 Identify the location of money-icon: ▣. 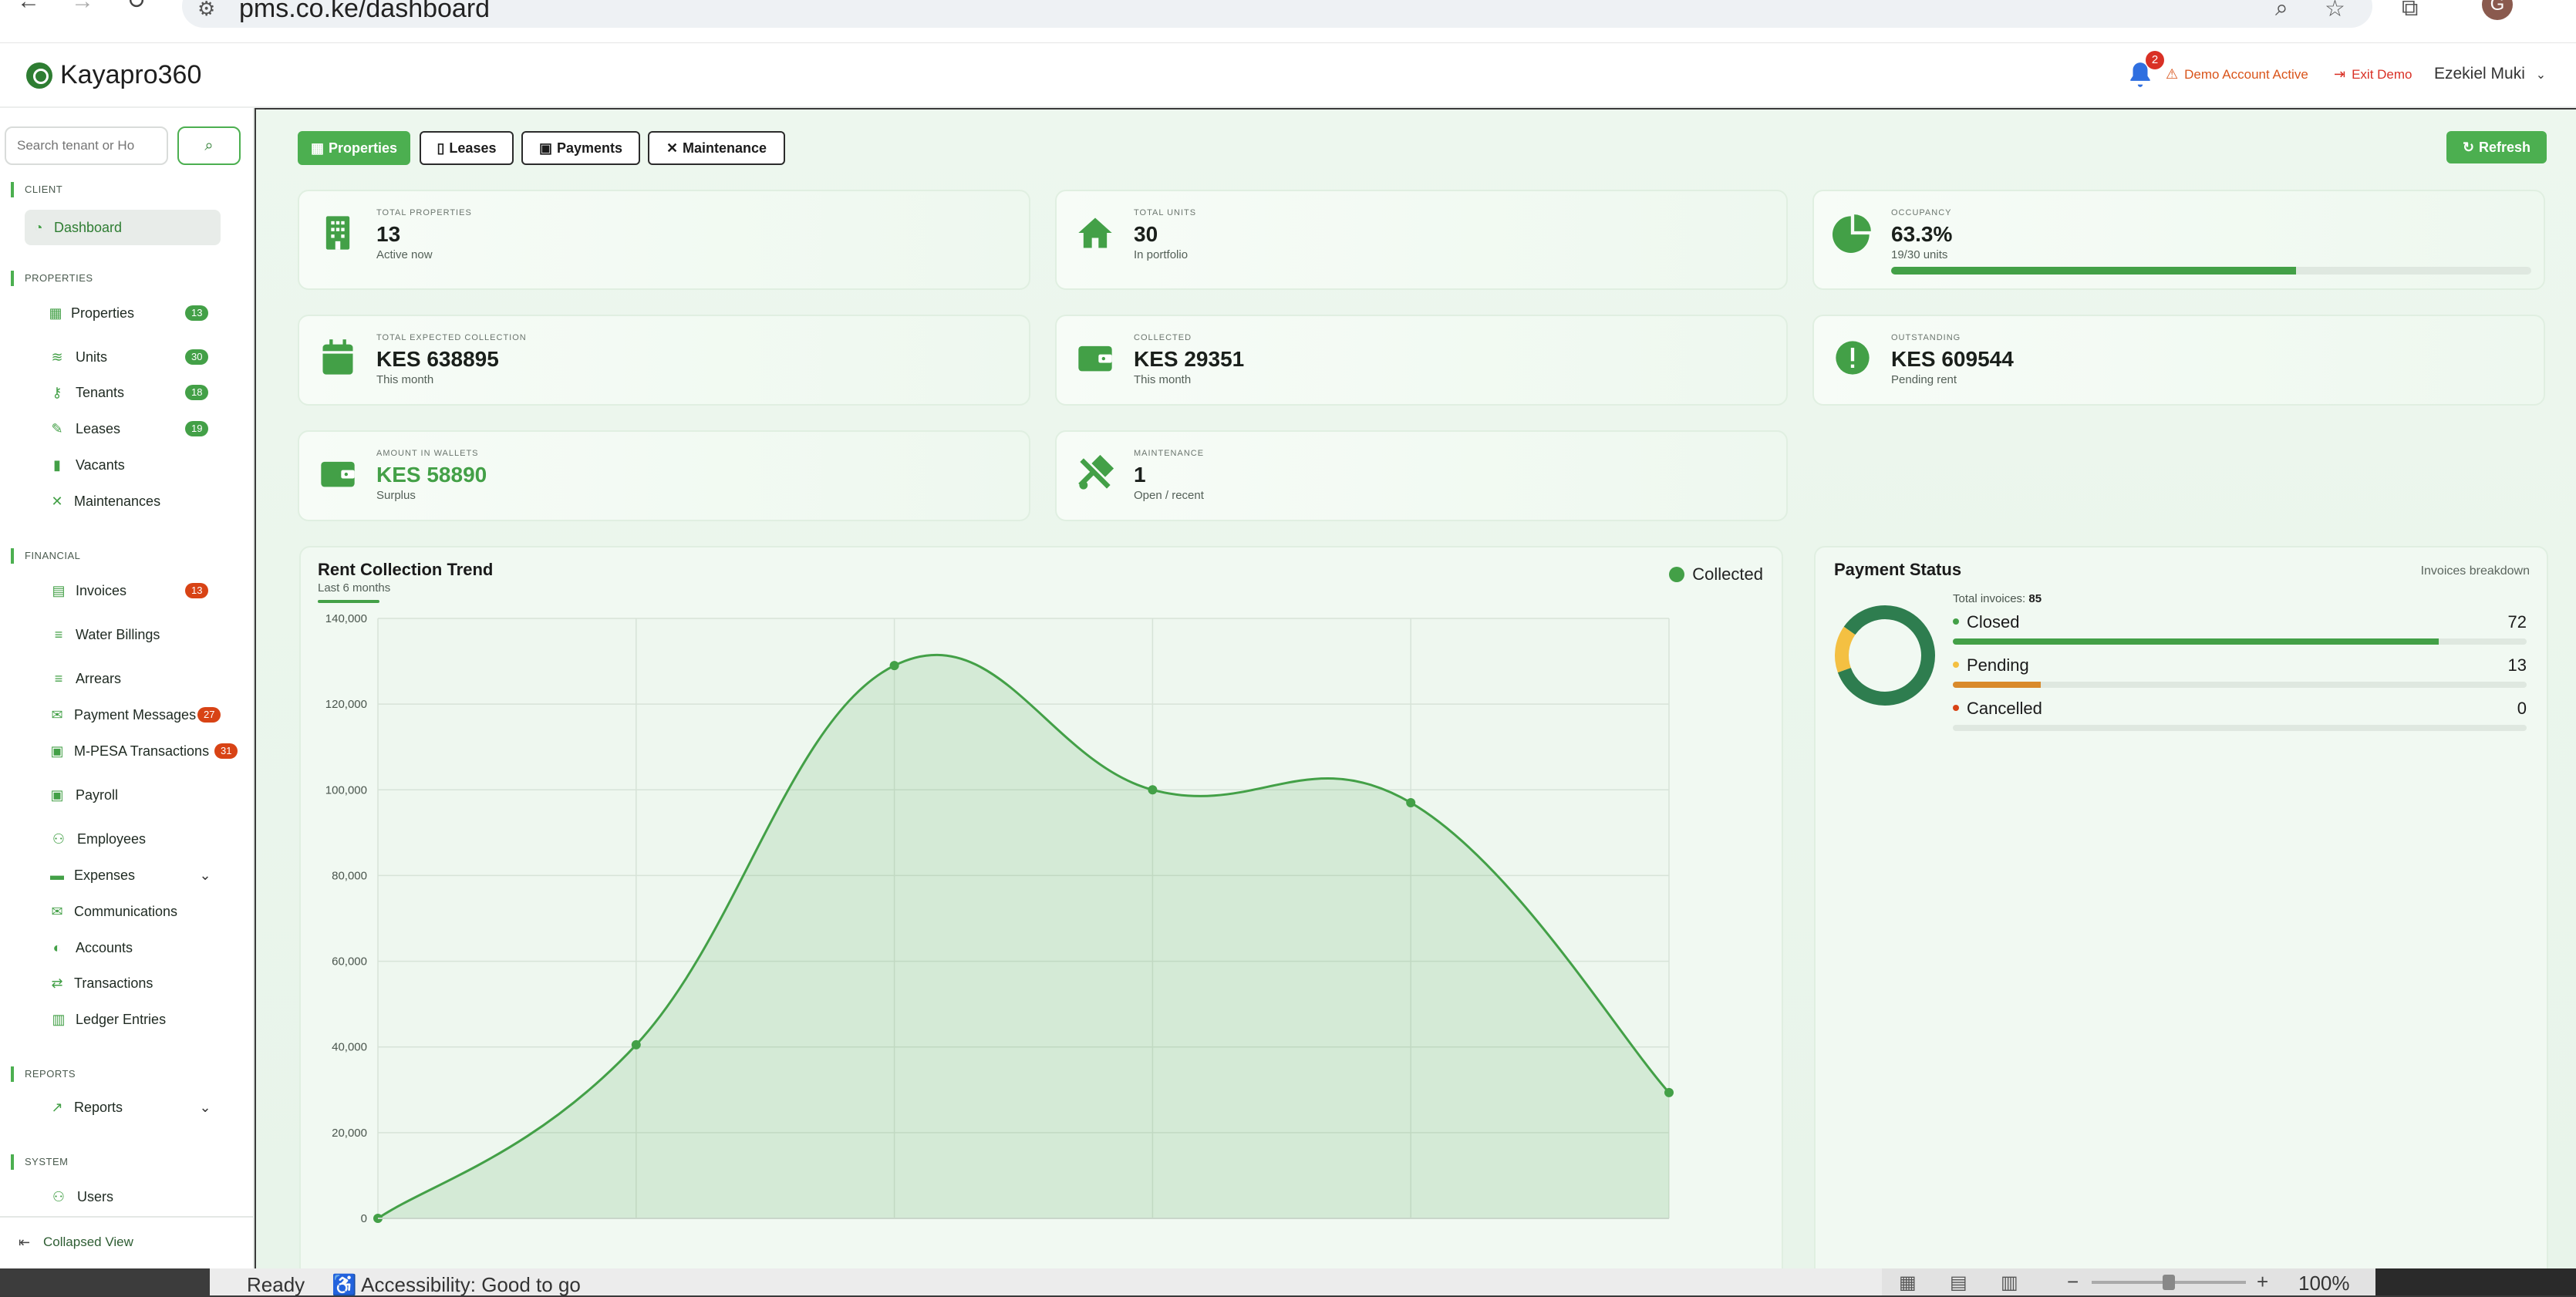
(57, 751).